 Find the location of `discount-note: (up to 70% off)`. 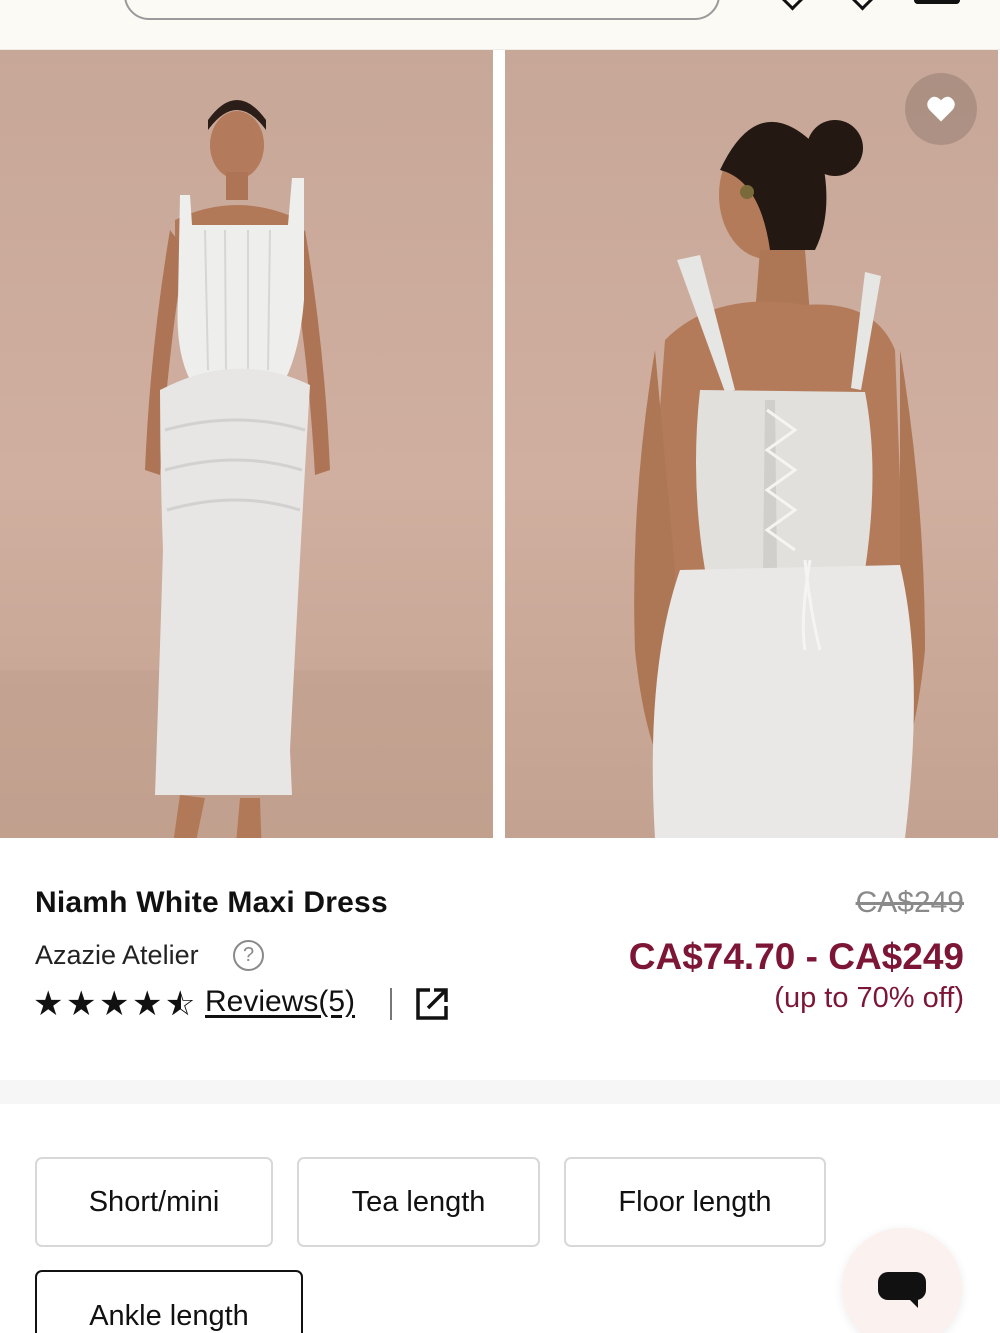

discount-note: (up to 70% off) is located at coordinates (869, 998).